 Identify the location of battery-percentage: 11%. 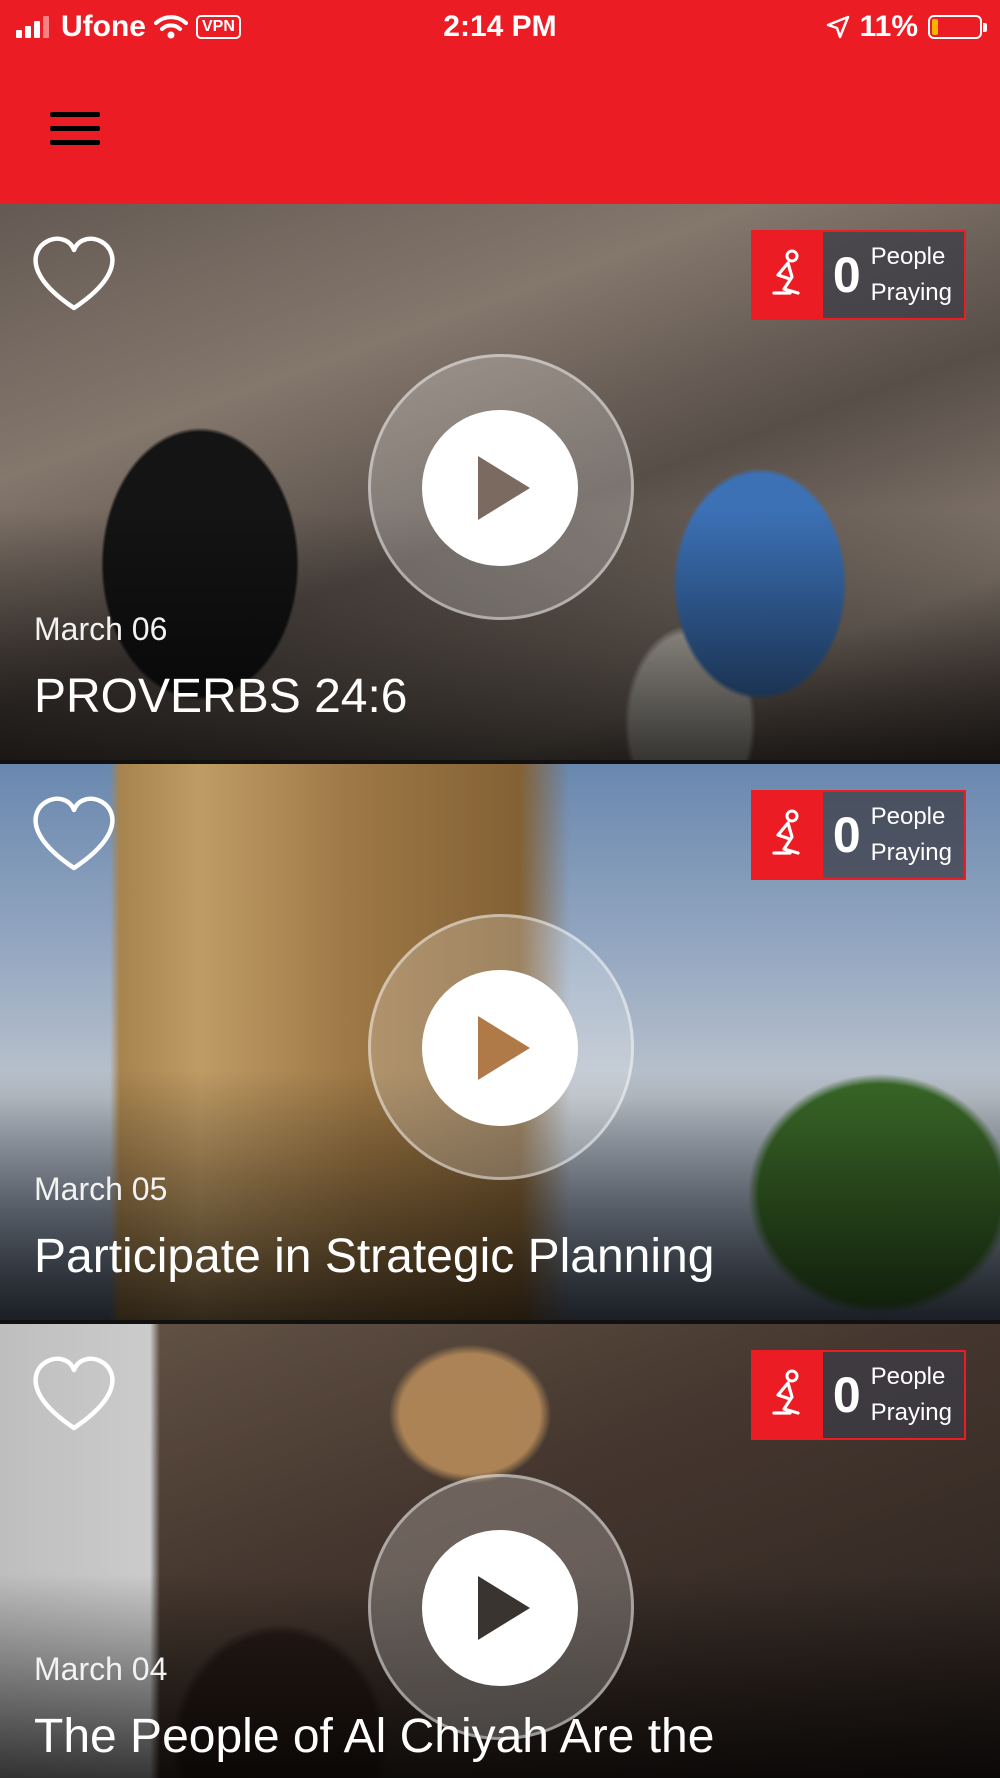
(888, 26).